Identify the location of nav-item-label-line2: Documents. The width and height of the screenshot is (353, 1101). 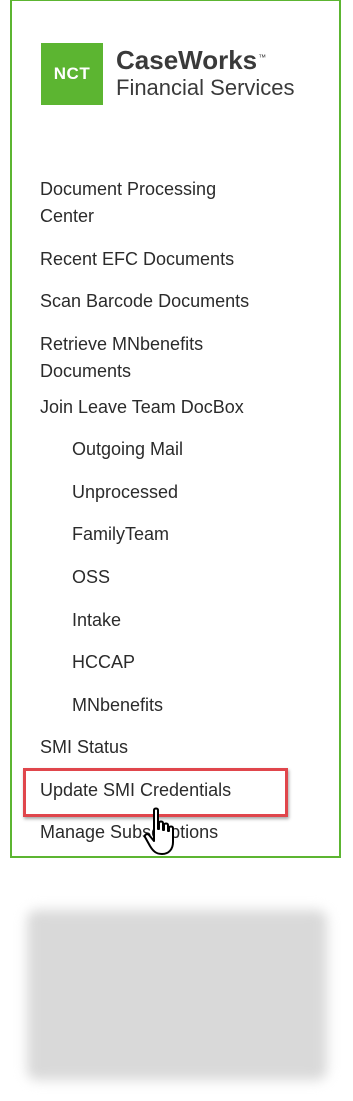
(86, 371).